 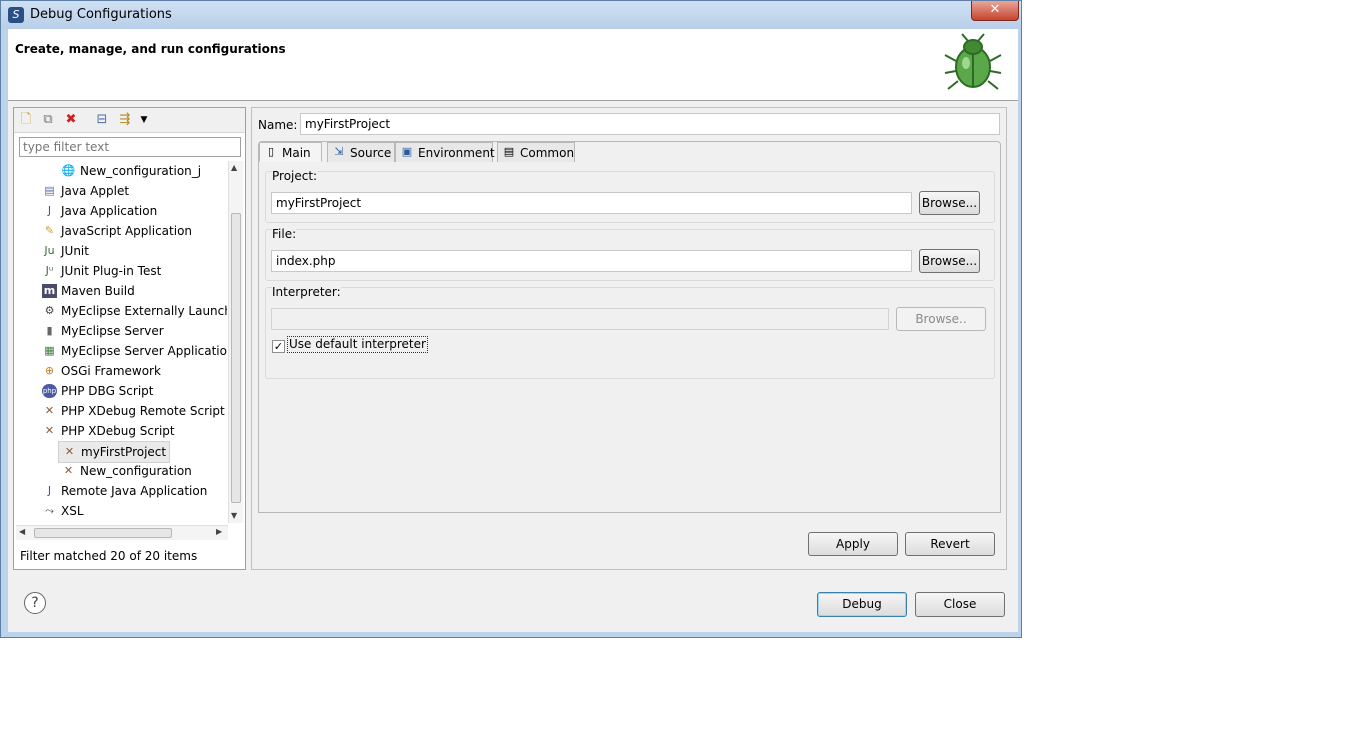 I want to click on use-default-interpreter-label: Use default interpreter, so click(x=357, y=344).